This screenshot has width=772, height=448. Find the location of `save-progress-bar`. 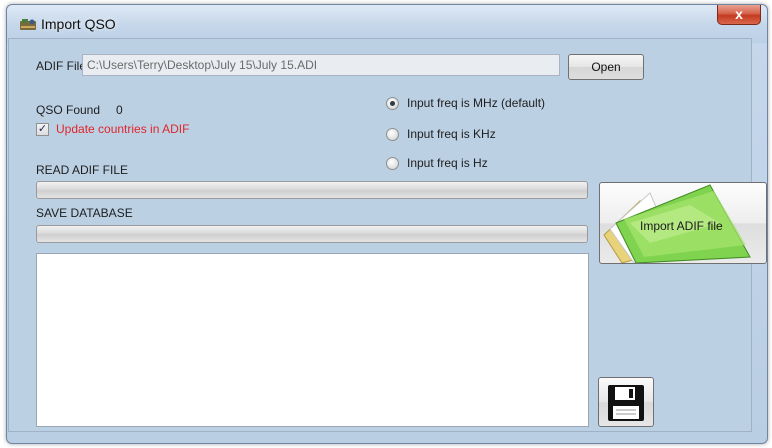

save-progress-bar is located at coordinates (312, 234).